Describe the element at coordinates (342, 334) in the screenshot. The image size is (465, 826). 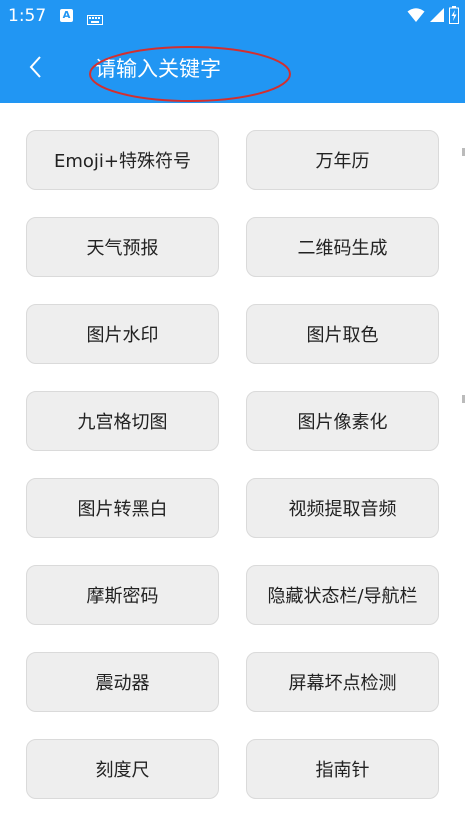
I see `tool-button-color-picker: 图片取色` at that location.